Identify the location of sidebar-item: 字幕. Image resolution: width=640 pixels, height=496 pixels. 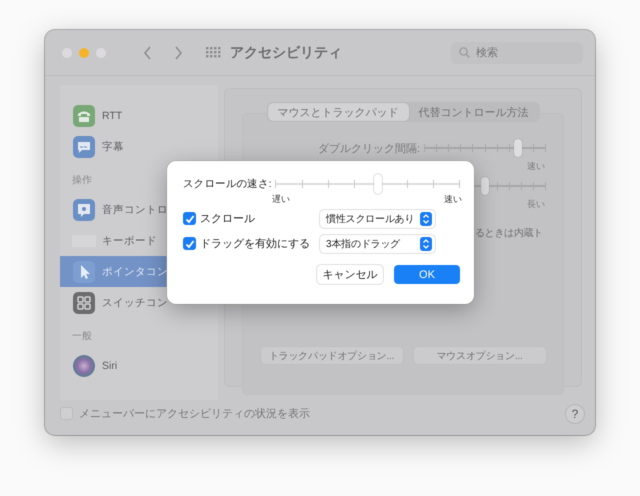
(139, 146).